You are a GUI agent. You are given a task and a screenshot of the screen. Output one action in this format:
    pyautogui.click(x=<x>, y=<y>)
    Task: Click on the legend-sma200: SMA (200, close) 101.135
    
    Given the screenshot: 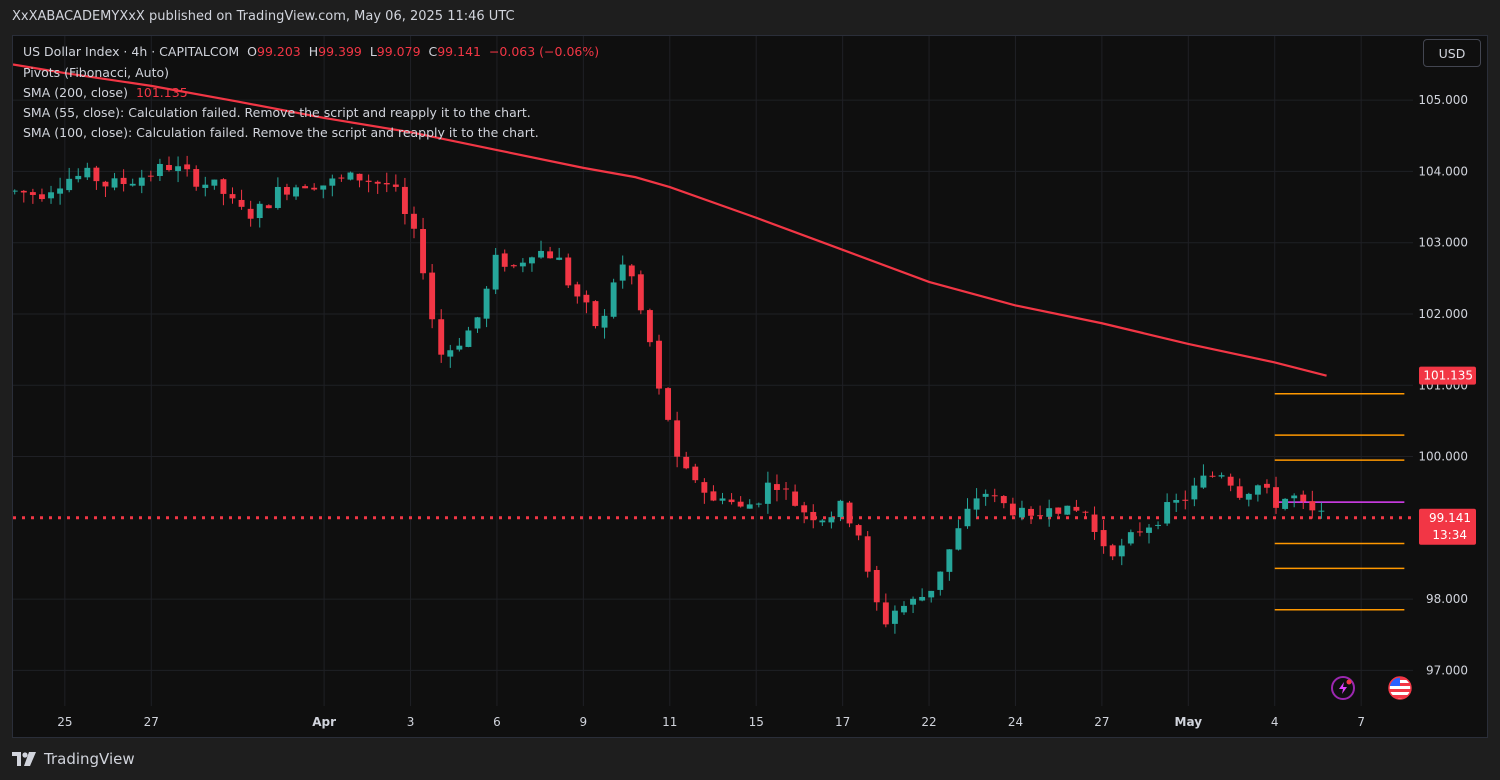 What is the action you would take?
    pyautogui.click(x=105, y=92)
    